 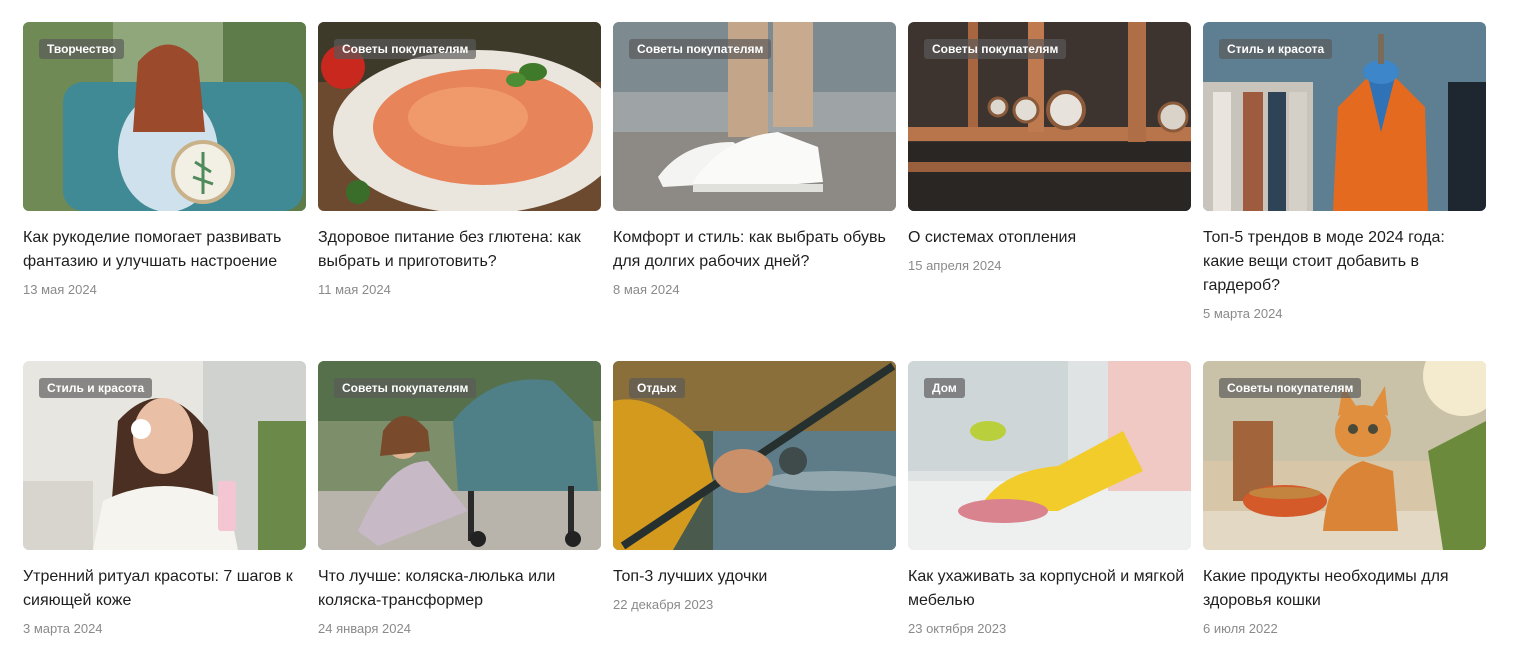 I want to click on category-badge: Дом, so click(x=944, y=388).